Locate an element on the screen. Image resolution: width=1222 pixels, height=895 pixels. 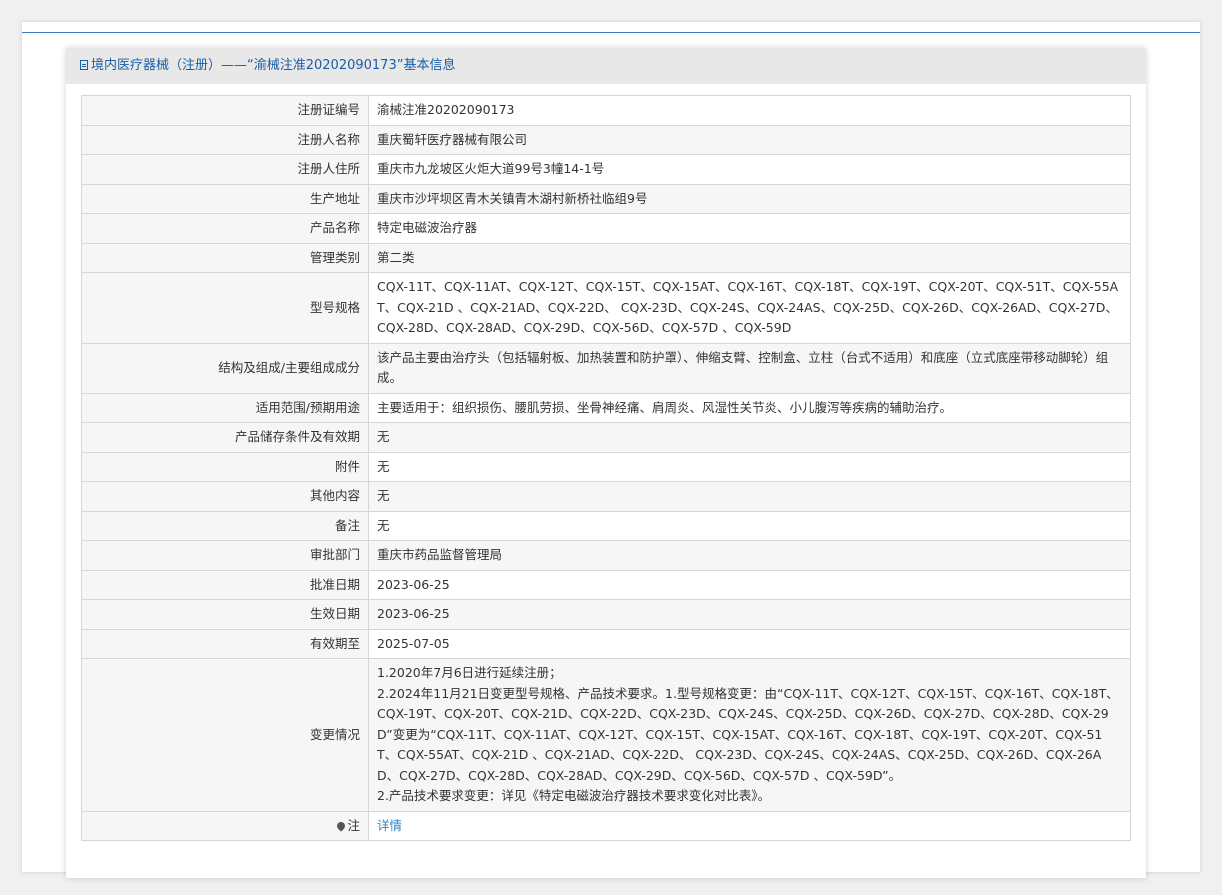
row-label: 管理类别 is located at coordinates (225, 257).